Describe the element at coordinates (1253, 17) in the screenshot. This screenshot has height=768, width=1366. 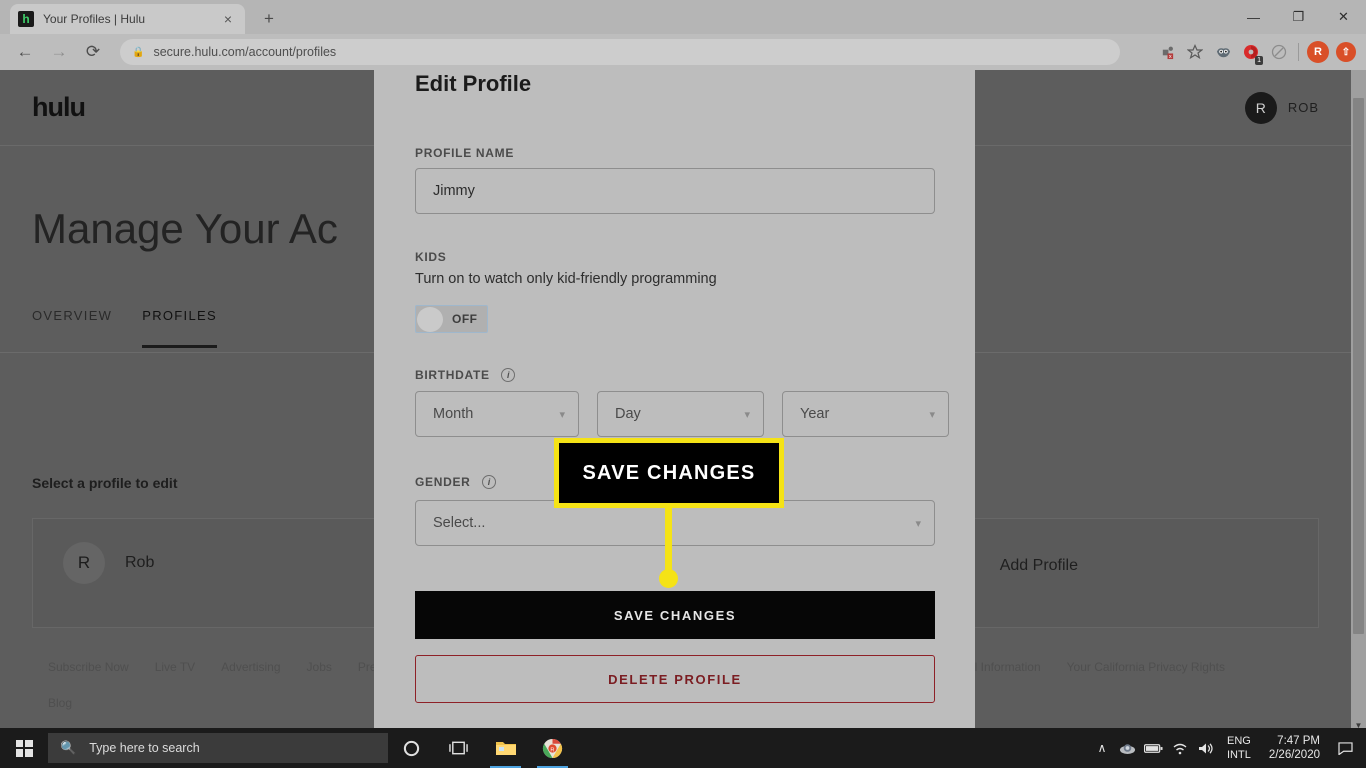
I see `minimize-button: —` at that location.